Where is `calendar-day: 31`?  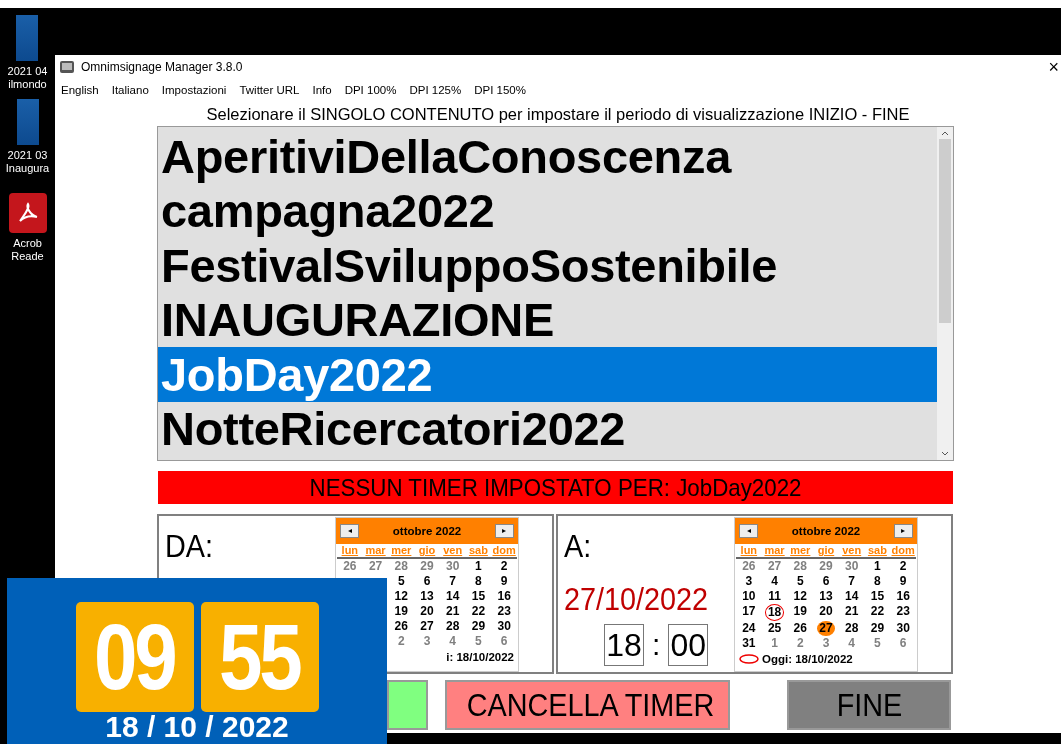
calendar-day: 31 is located at coordinates (749, 643).